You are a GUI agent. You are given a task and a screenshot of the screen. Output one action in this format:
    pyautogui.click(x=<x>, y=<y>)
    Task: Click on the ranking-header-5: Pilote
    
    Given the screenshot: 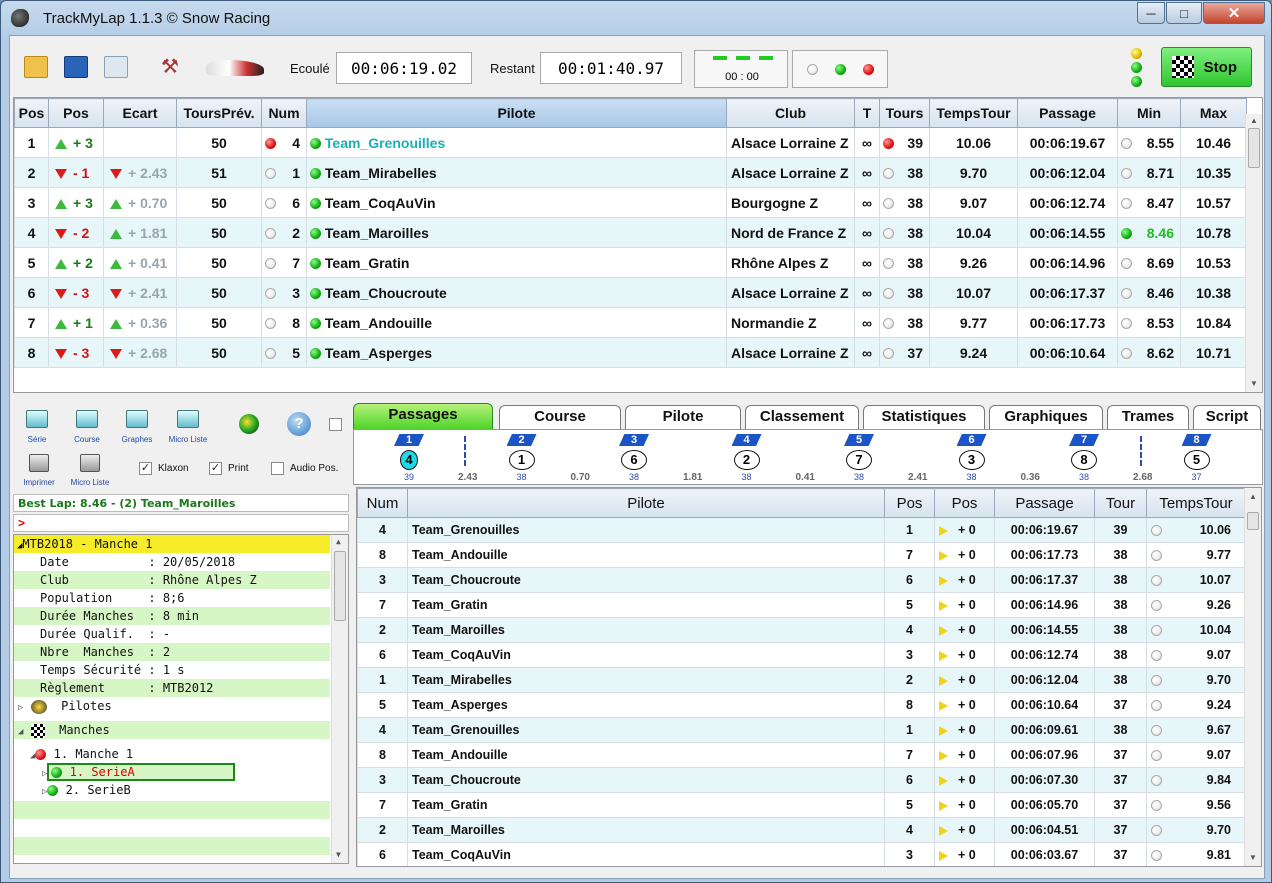 What is the action you would take?
    pyautogui.click(x=516, y=113)
    